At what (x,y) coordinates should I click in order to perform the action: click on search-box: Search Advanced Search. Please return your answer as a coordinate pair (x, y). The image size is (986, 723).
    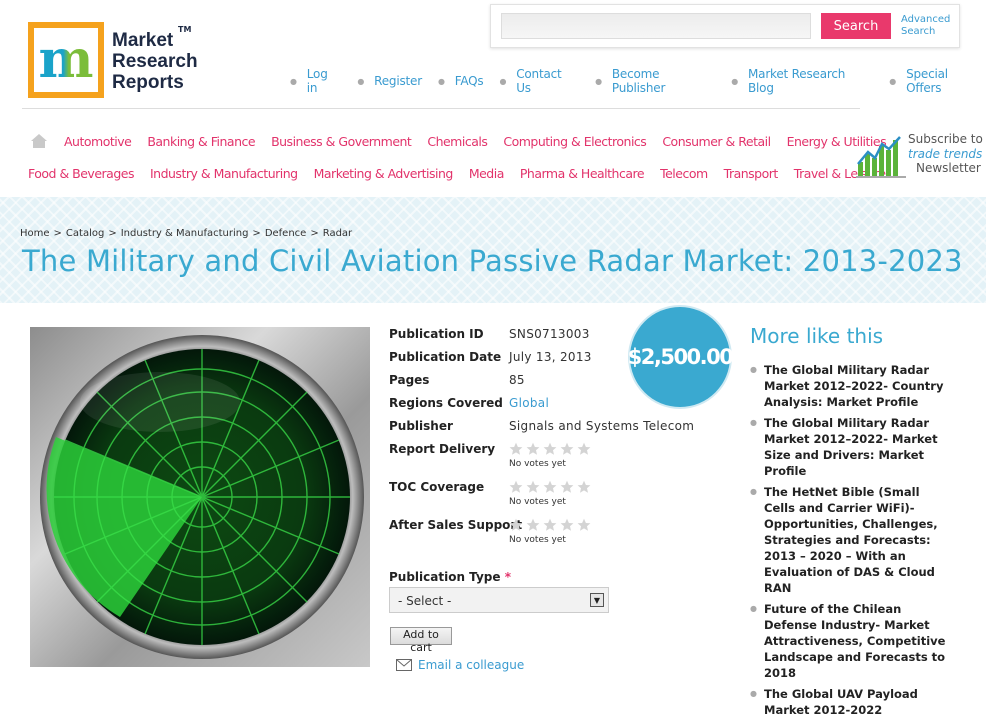
    Looking at the image, I should click on (725, 26).